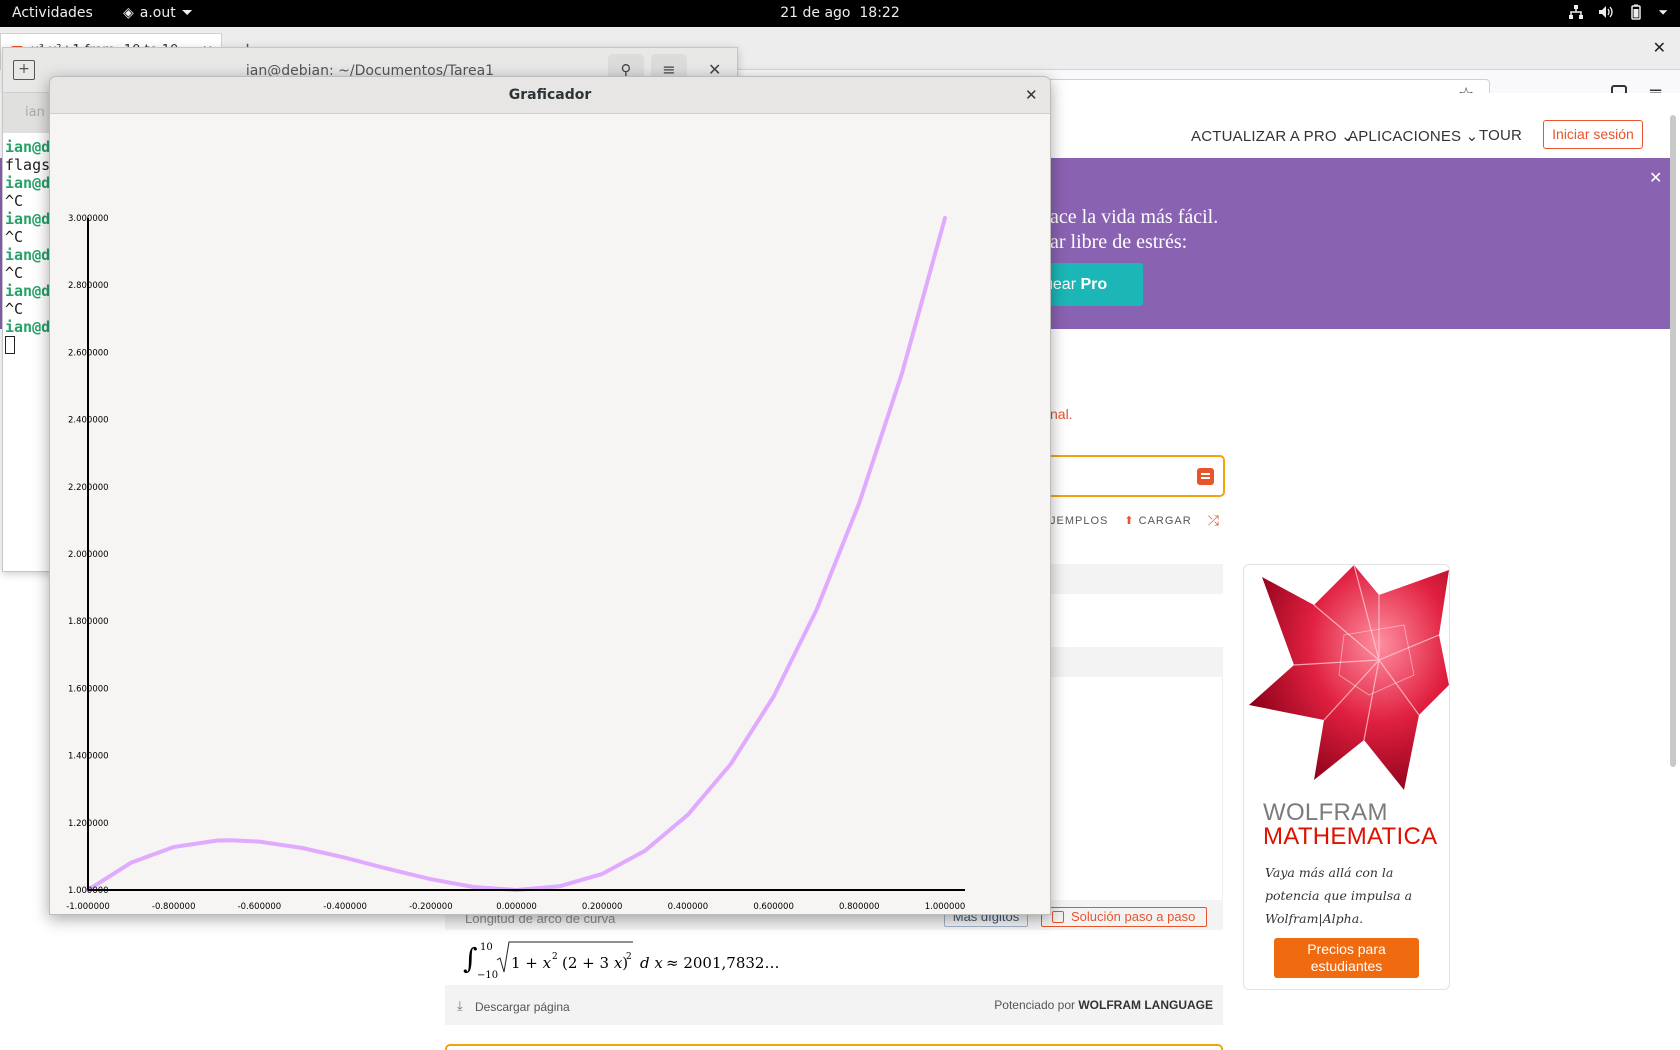  I want to click on close-window-button: ✕, so click(1659, 47).